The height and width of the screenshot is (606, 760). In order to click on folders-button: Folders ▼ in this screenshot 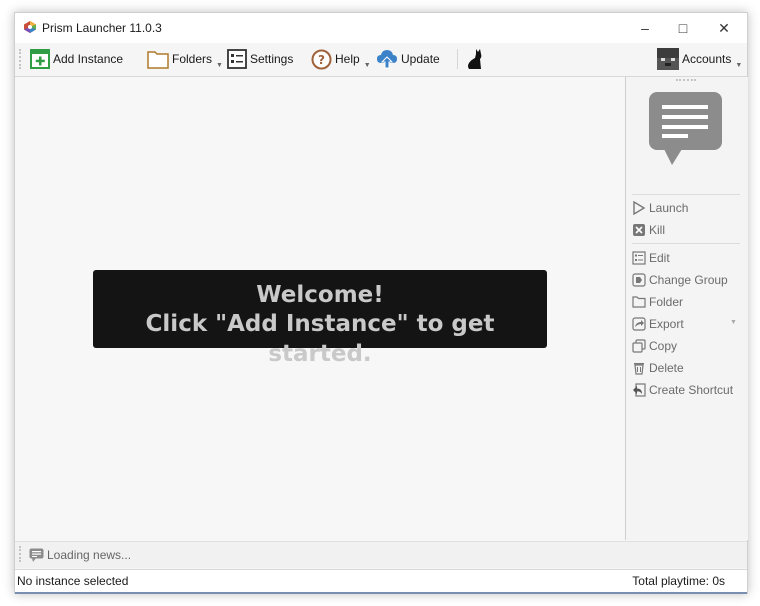, I will do `click(185, 59)`.